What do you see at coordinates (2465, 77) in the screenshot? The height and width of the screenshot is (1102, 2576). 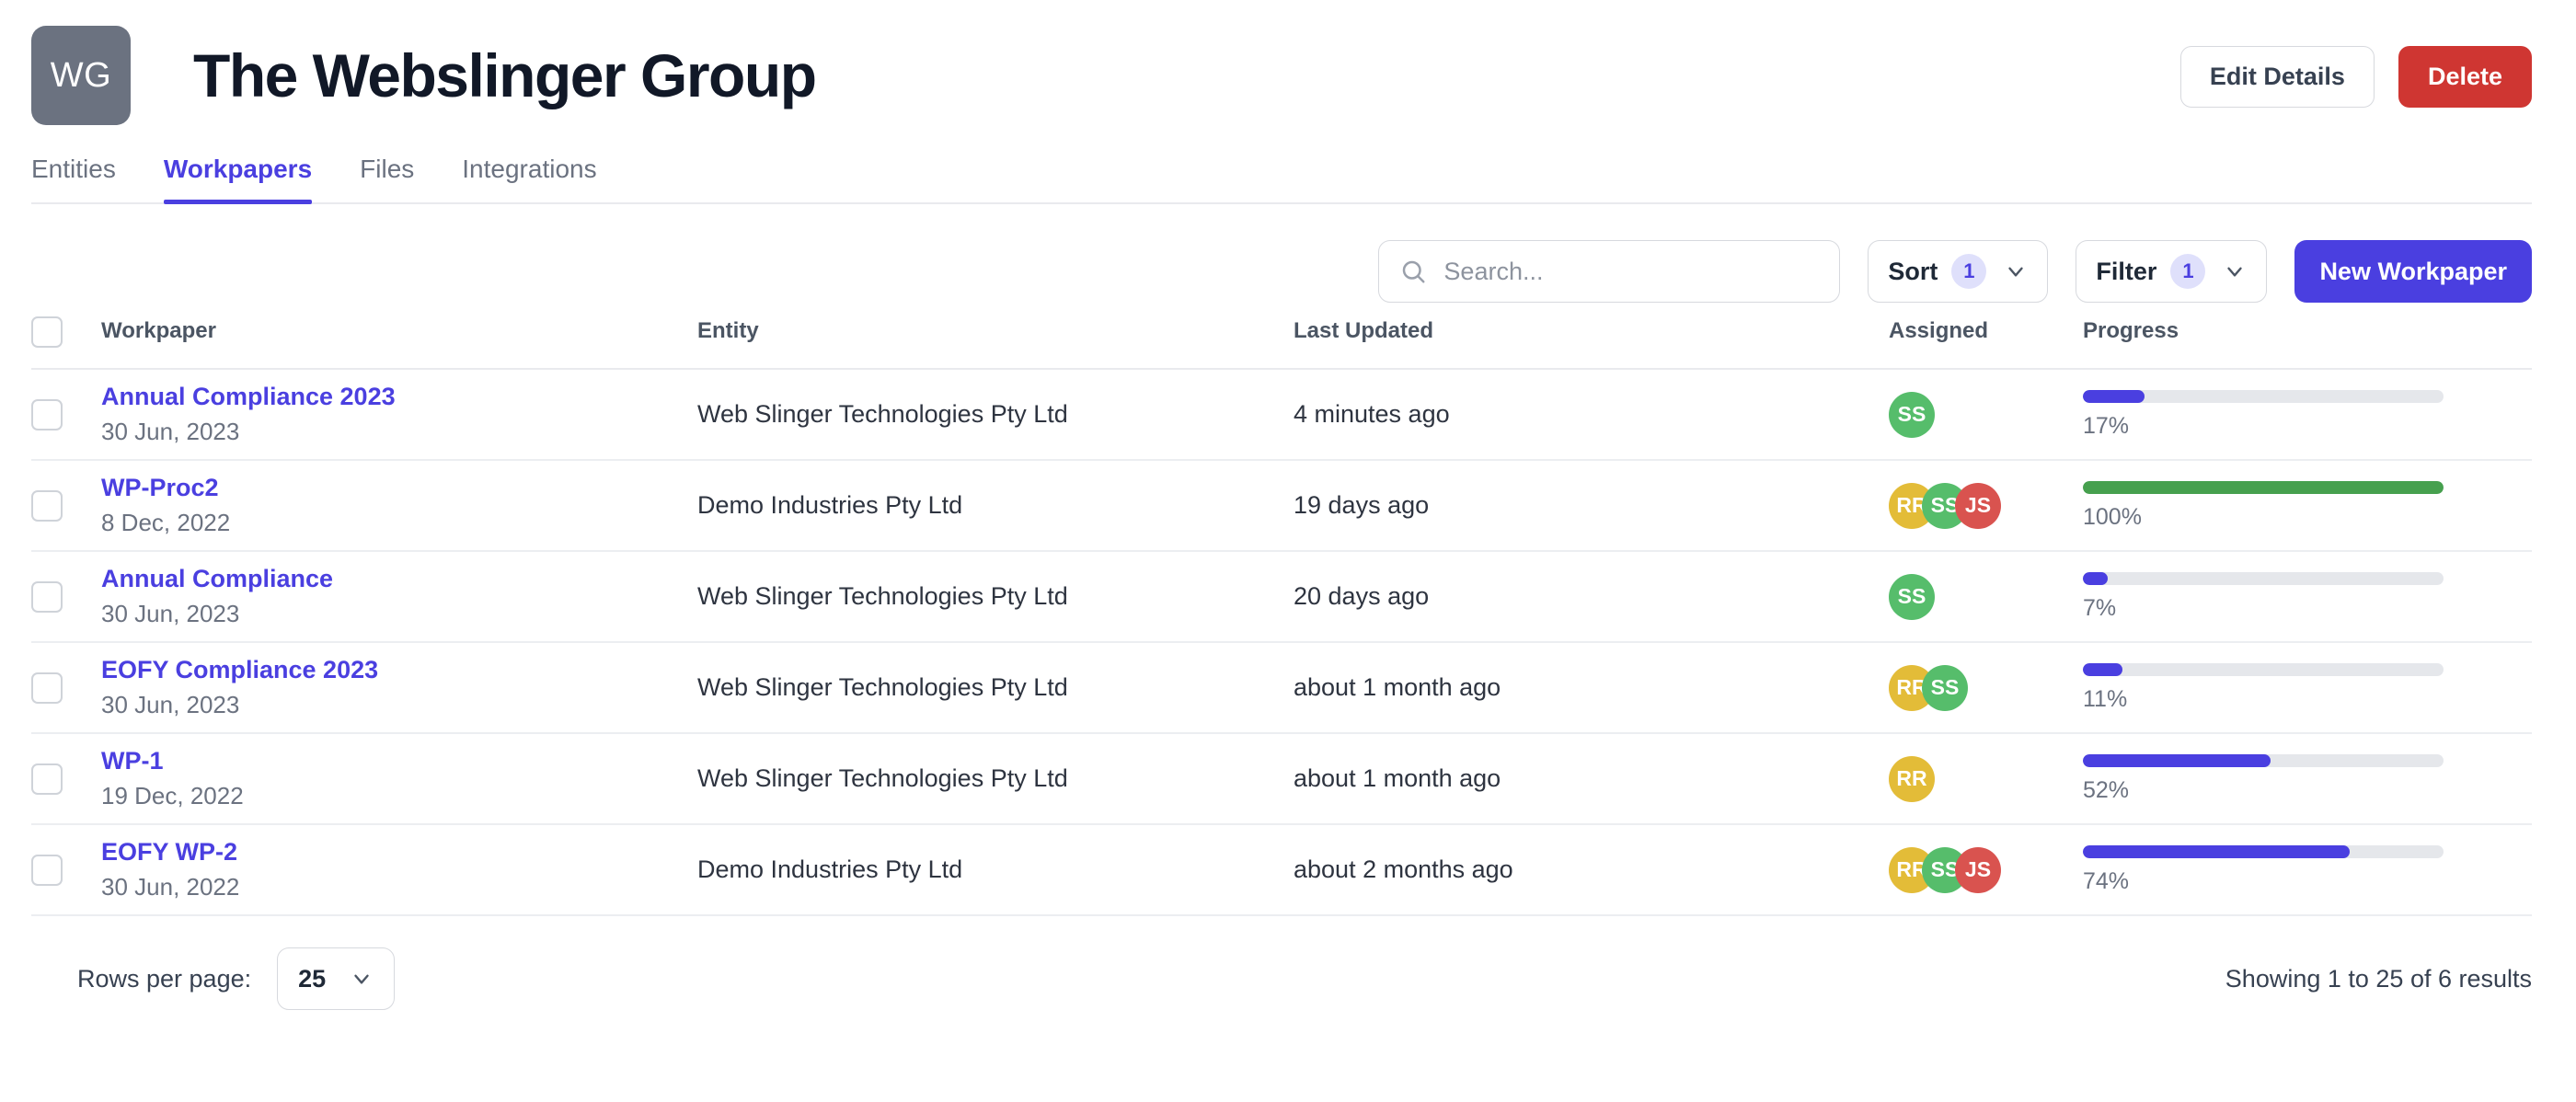 I see `delete-button: Delete` at bounding box center [2465, 77].